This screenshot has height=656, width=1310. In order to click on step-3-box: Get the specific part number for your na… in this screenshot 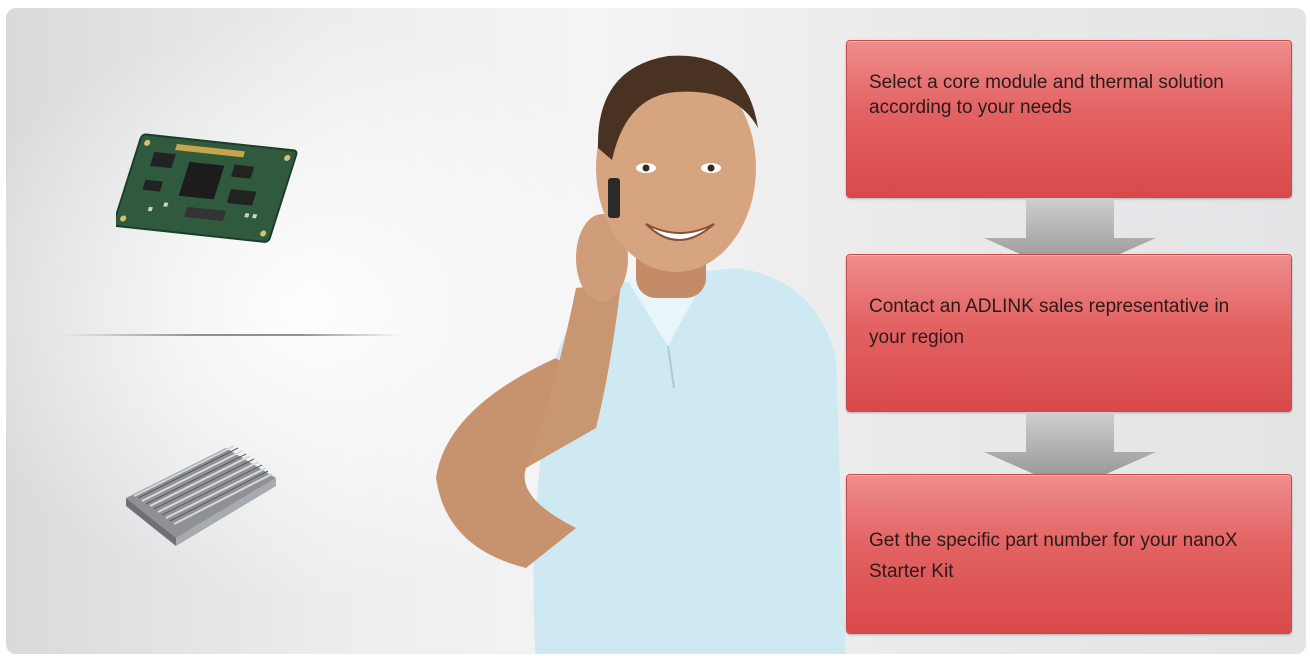, I will do `click(1069, 554)`.